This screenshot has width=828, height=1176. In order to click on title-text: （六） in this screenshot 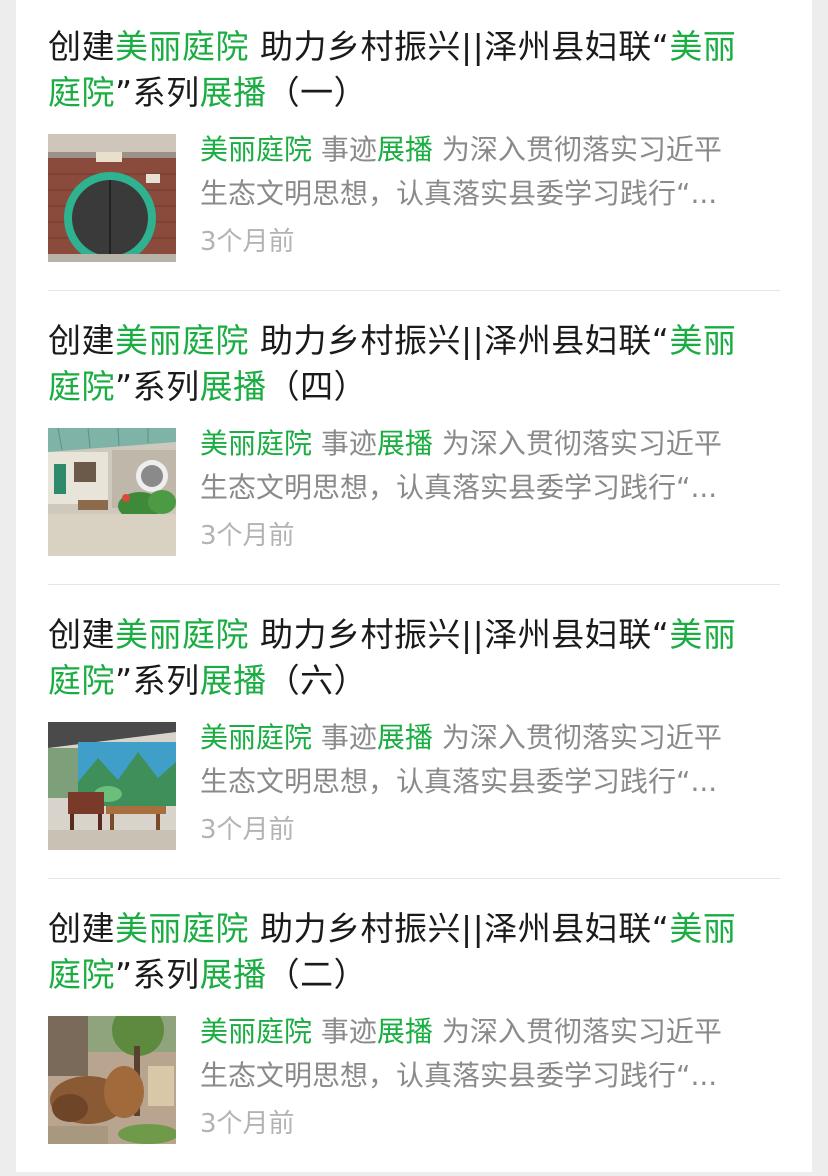, I will do `click(317, 680)`.